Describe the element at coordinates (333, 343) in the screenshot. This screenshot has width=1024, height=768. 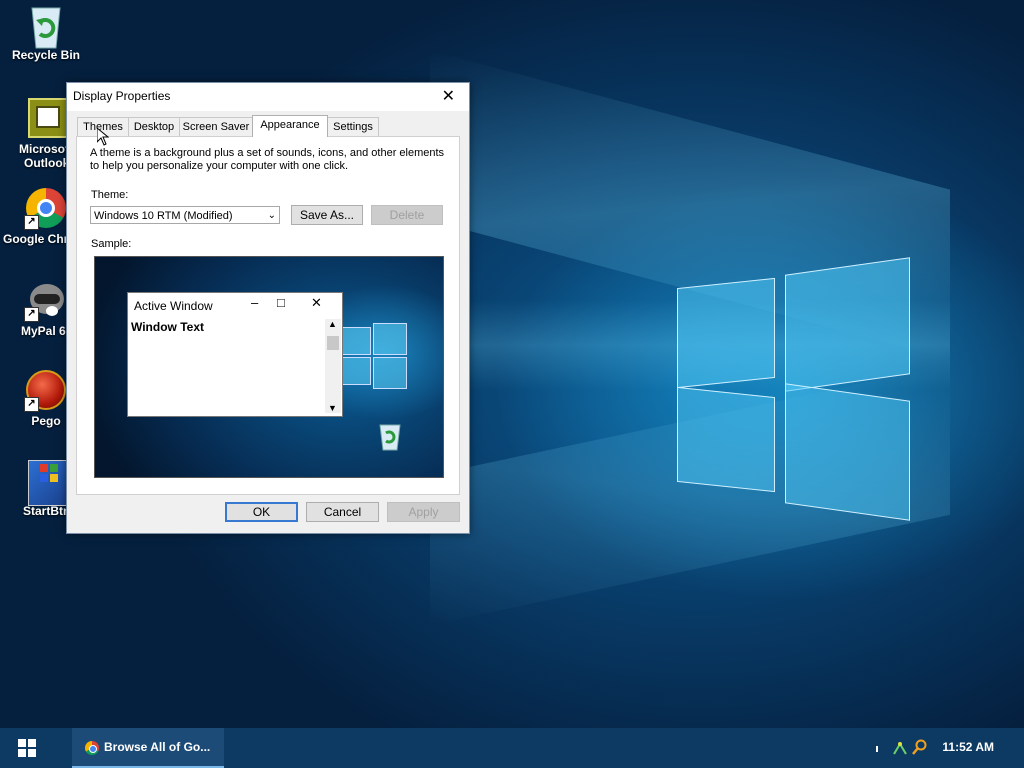
I see `scrollbar-thumb` at that location.